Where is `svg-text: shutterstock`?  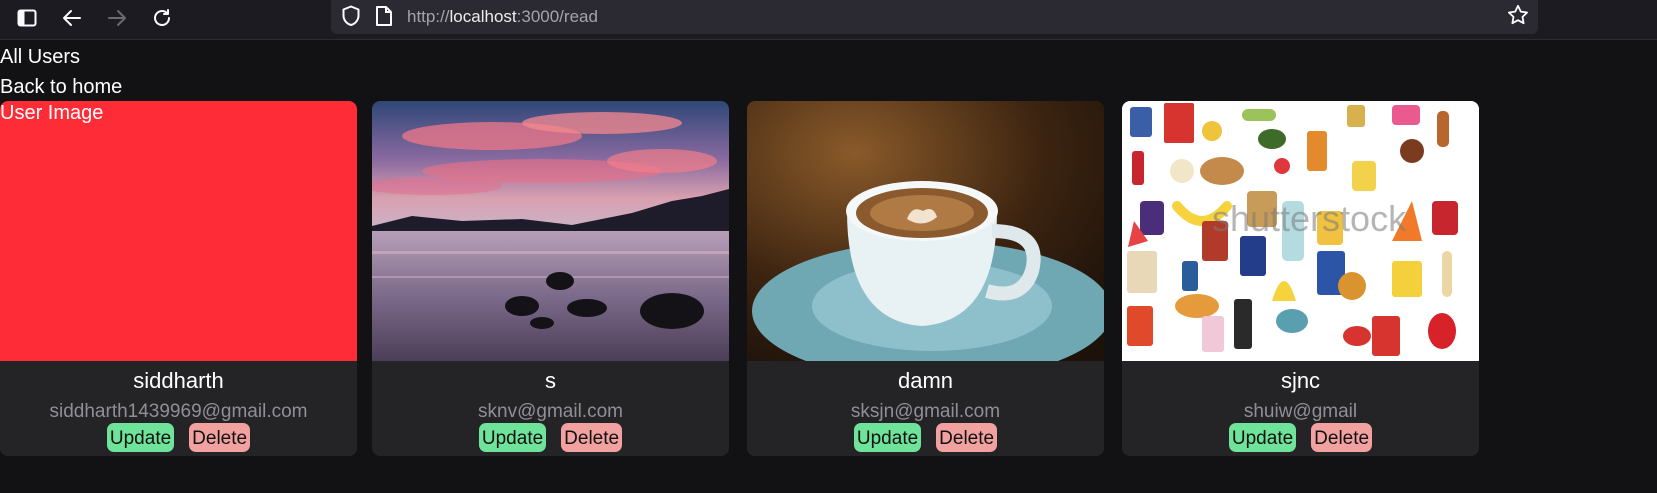
svg-text: shutterstock is located at coordinates (1309, 218).